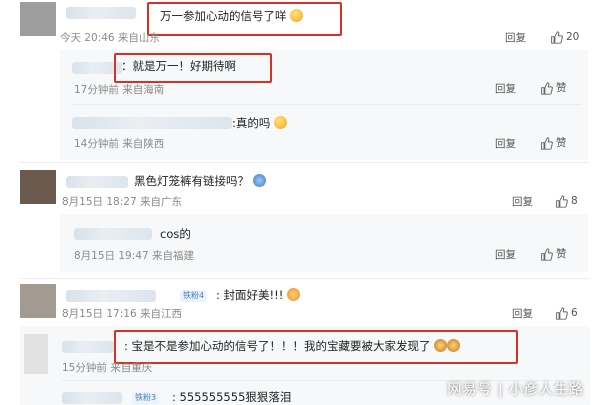 The height and width of the screenshot is (405, 594). What do you see at coordinates (200, 181) in the screenshot?
I see `comment-text: 黑色灯笼裤有链接吗？` at bounding box center [200, 181].